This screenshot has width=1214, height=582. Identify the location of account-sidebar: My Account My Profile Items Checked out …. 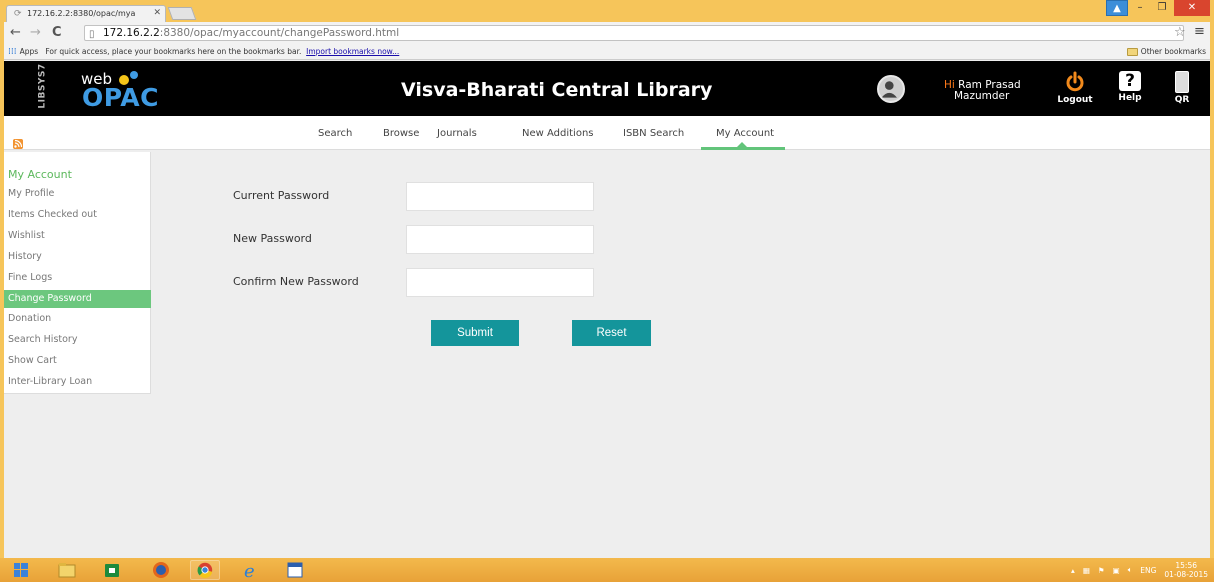
(77, 273).